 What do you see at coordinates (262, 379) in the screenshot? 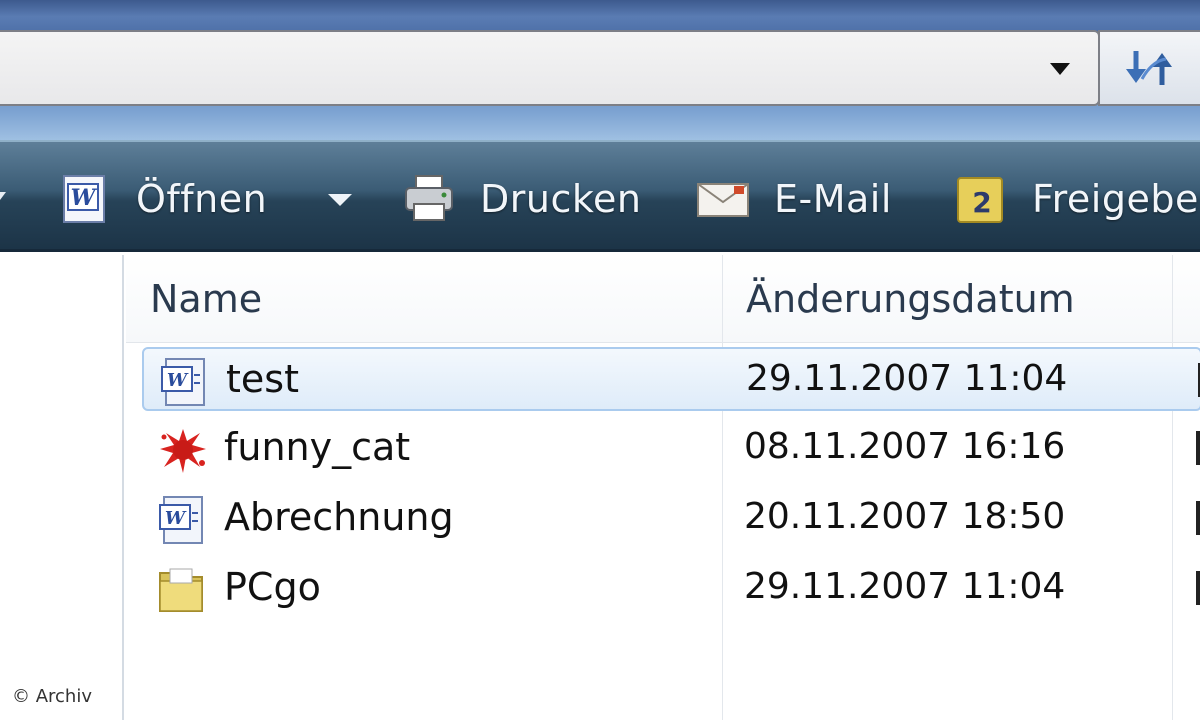
I see `file-name: test` at bounding box center [262, 379].